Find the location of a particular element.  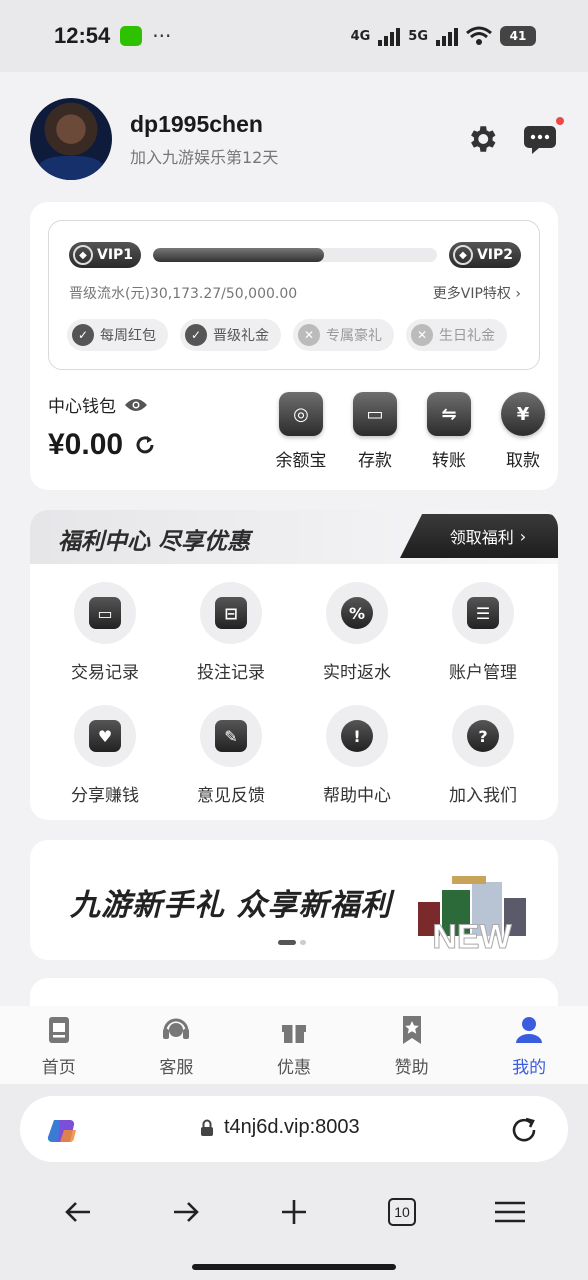

gear-icon is located at coordinates (483, 139).